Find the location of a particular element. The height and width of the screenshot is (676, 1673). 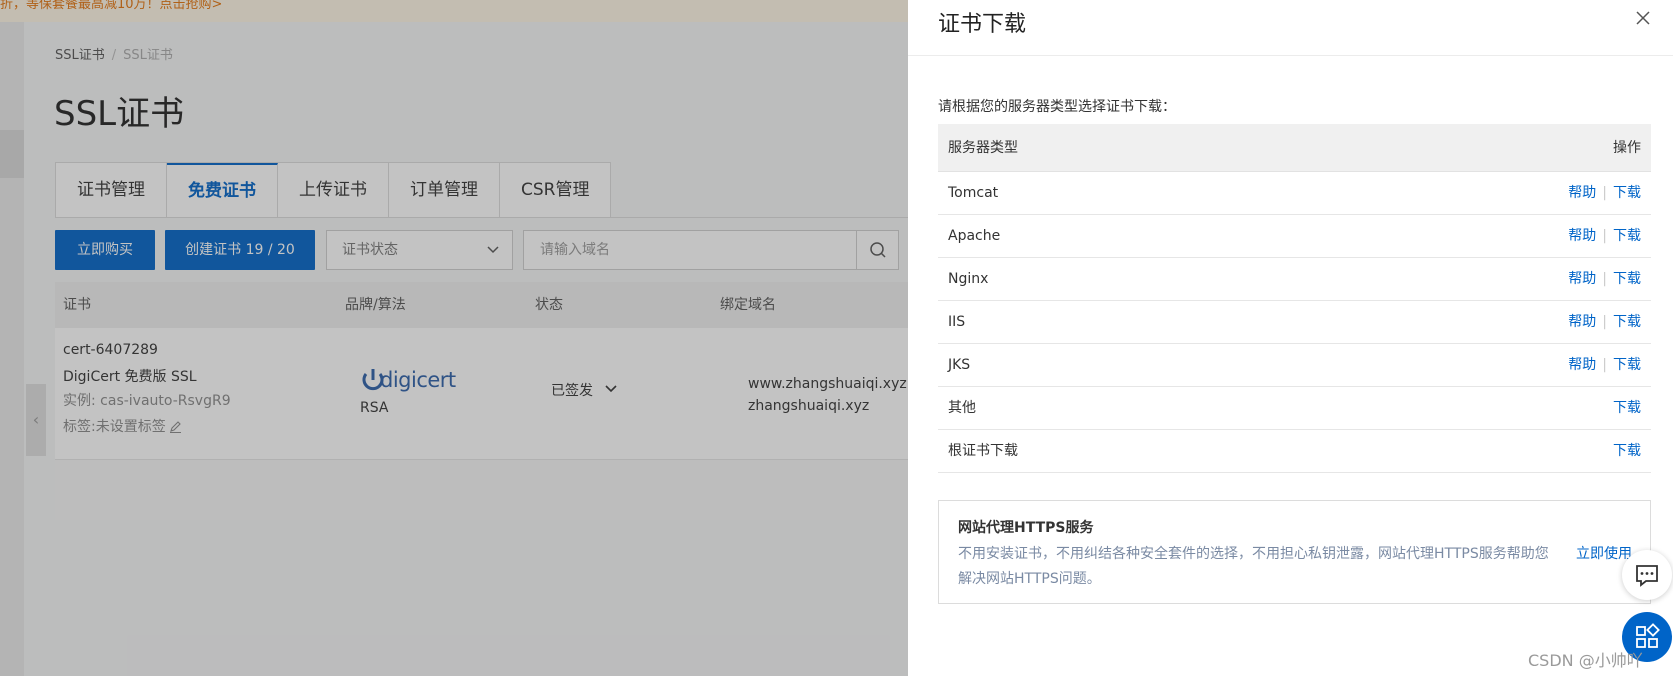

table-row: Apache 帮助 | 下载 is located at coordinates (1294, 236).